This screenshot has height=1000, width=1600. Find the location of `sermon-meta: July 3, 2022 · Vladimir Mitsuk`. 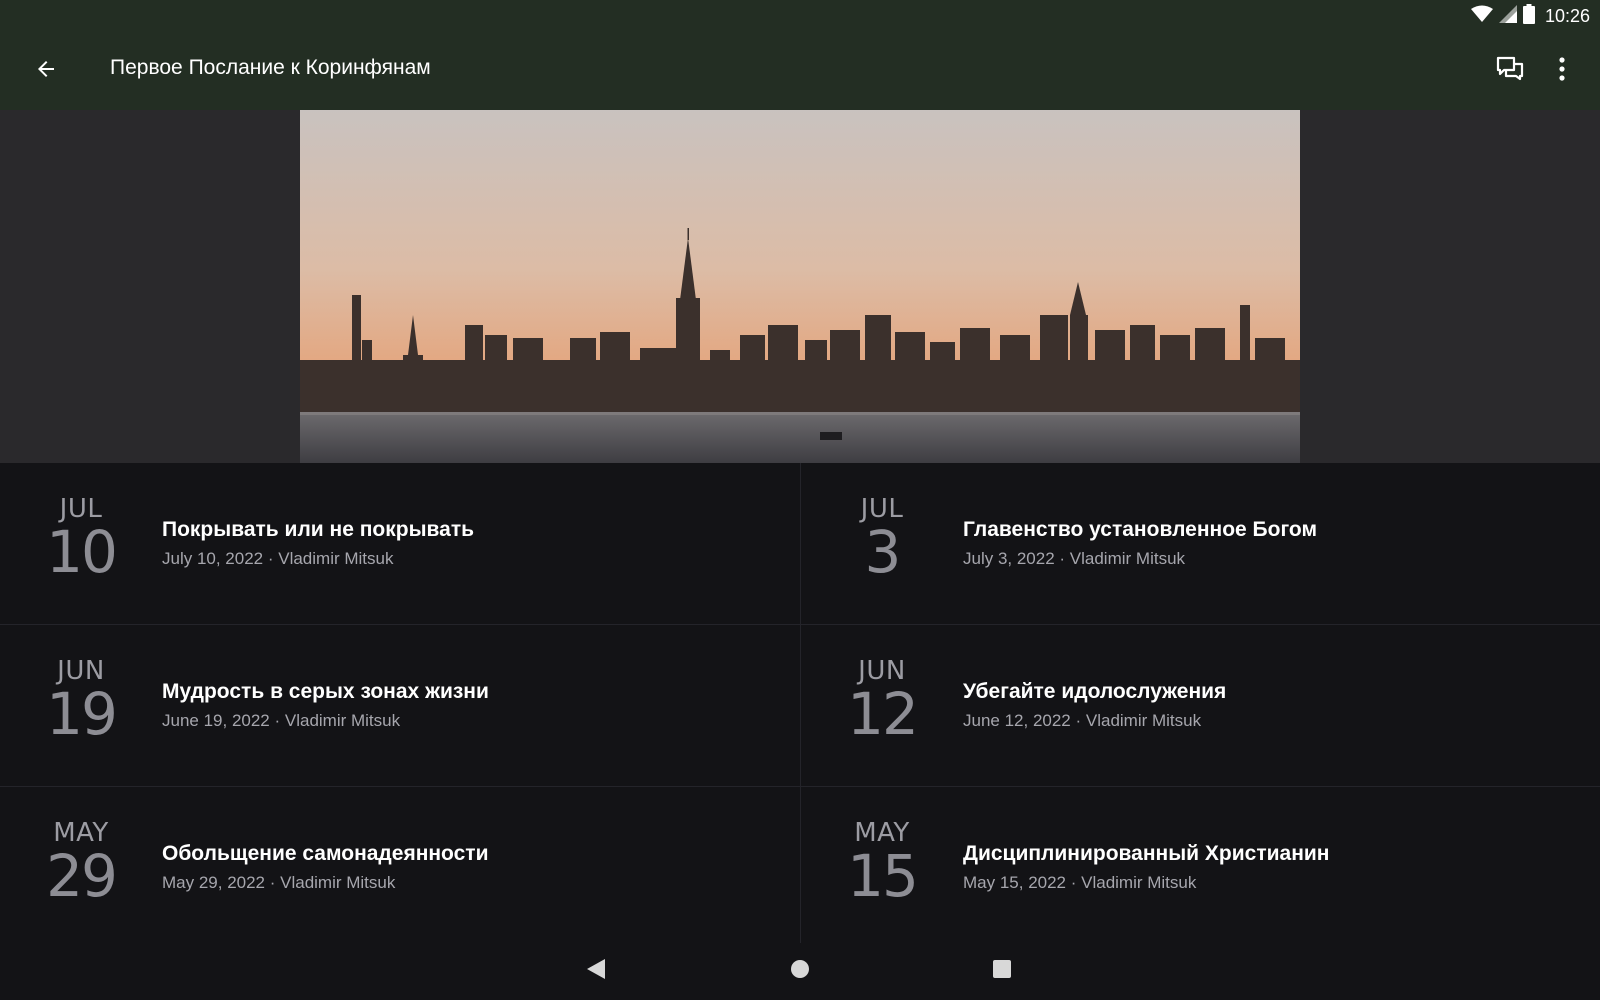

sermon-meta: July 3, 2022 · Vladimir Mitsuk is located at coordinates (1074, 558).